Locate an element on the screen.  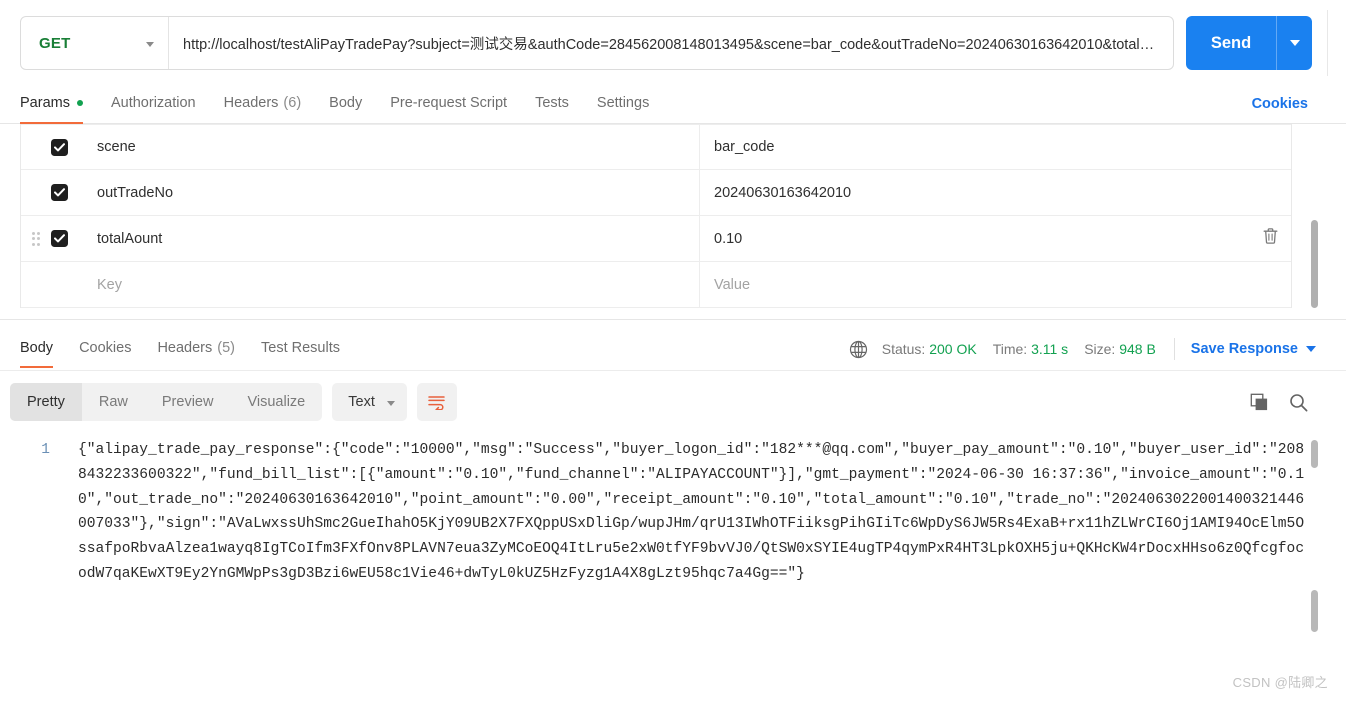
tab-settings: Settings is located at coordinates (623, 104).